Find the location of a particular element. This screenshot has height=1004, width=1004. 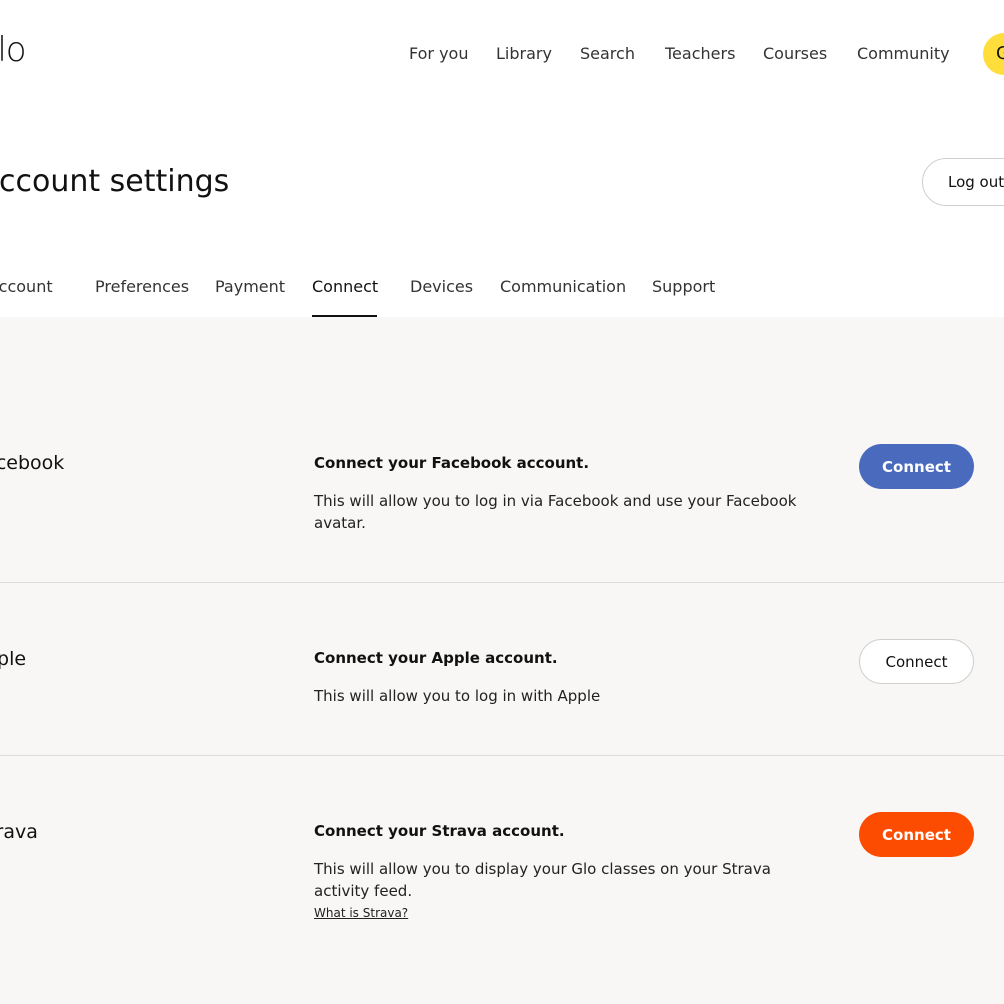

apple-heading: Connect your Apple account. is located at coordinates (436, 658).